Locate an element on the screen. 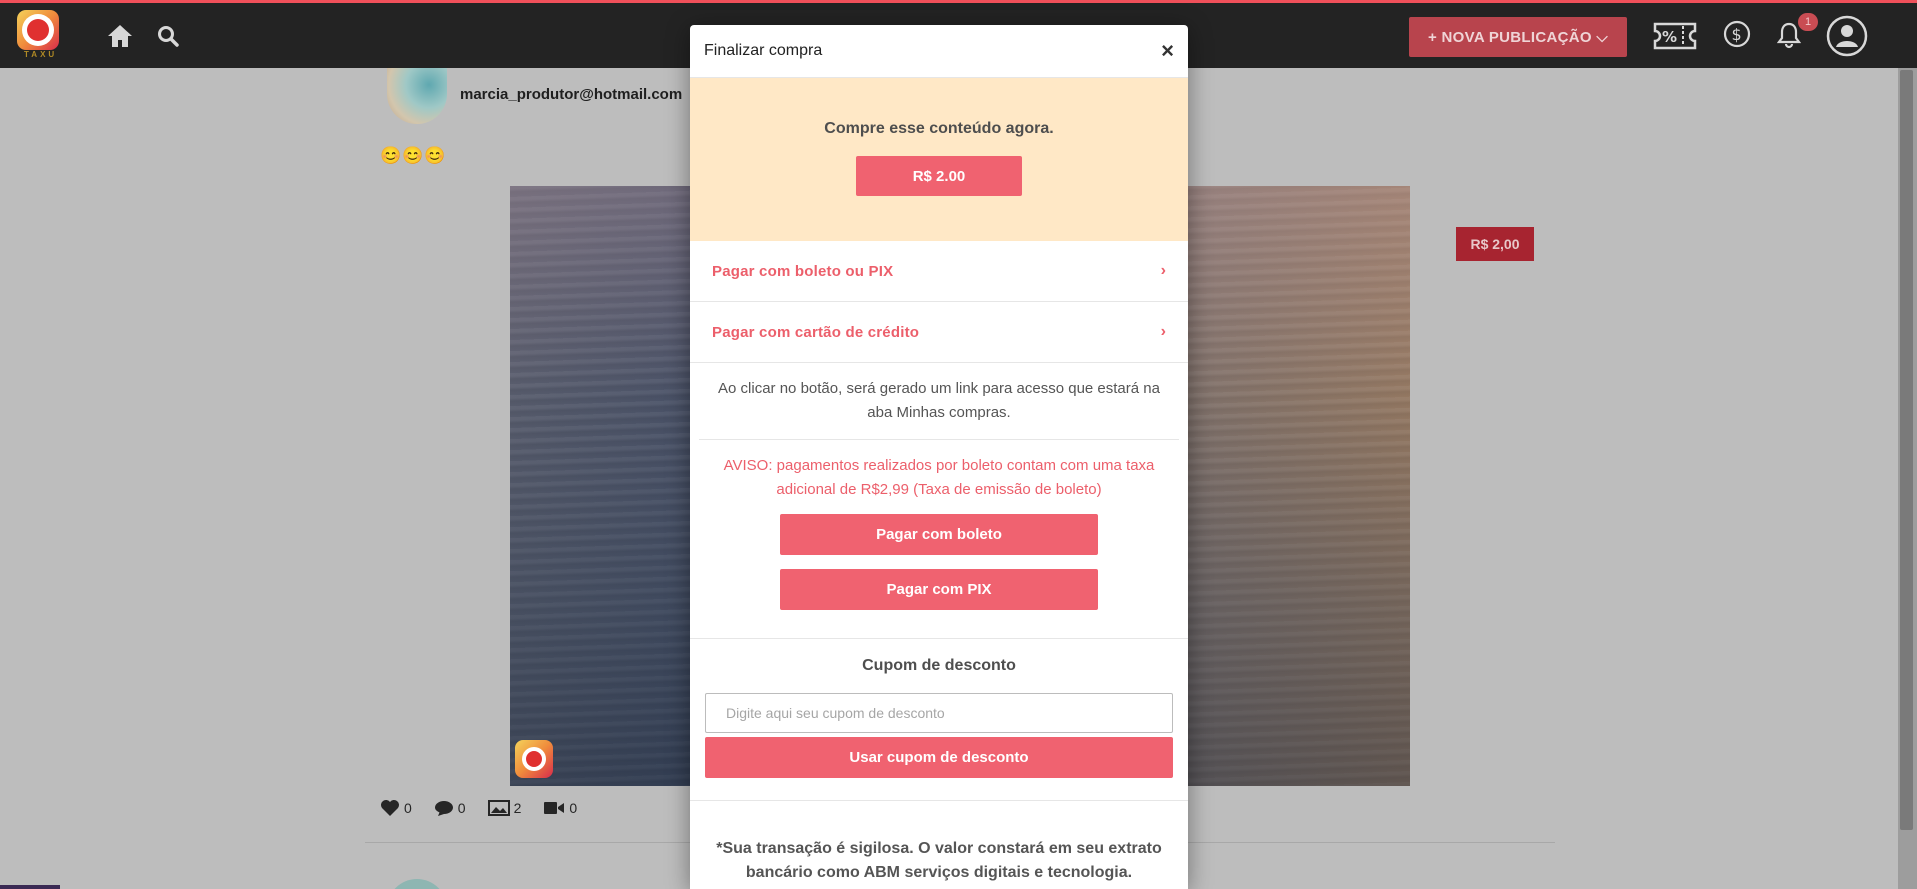 This screenshot has width=1917, height=889. buy-now-box: Compre esse conteúdo agora. R$ 2.00 is located at coordinates (939, 159).